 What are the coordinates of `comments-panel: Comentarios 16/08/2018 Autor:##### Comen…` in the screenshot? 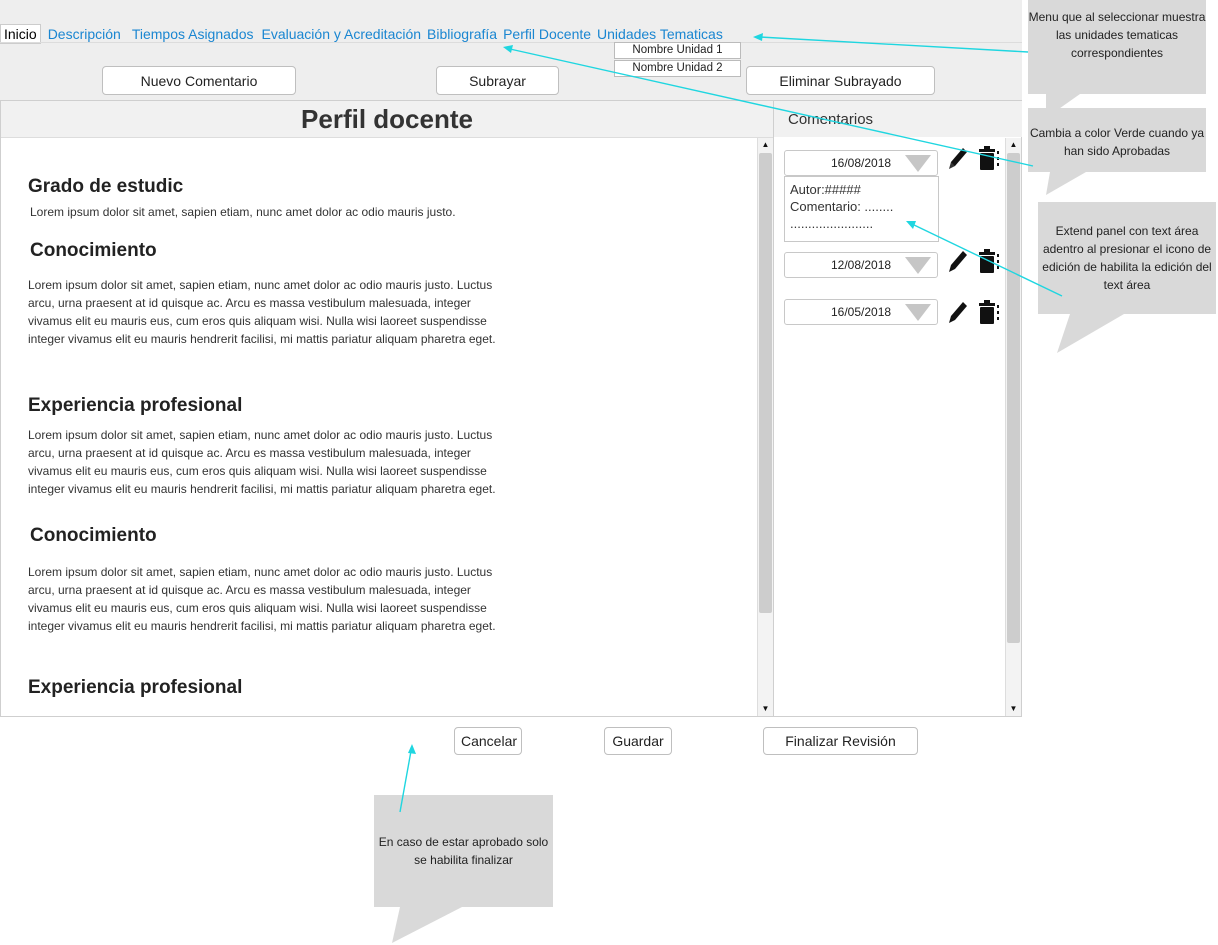 It's located at (898, 408).